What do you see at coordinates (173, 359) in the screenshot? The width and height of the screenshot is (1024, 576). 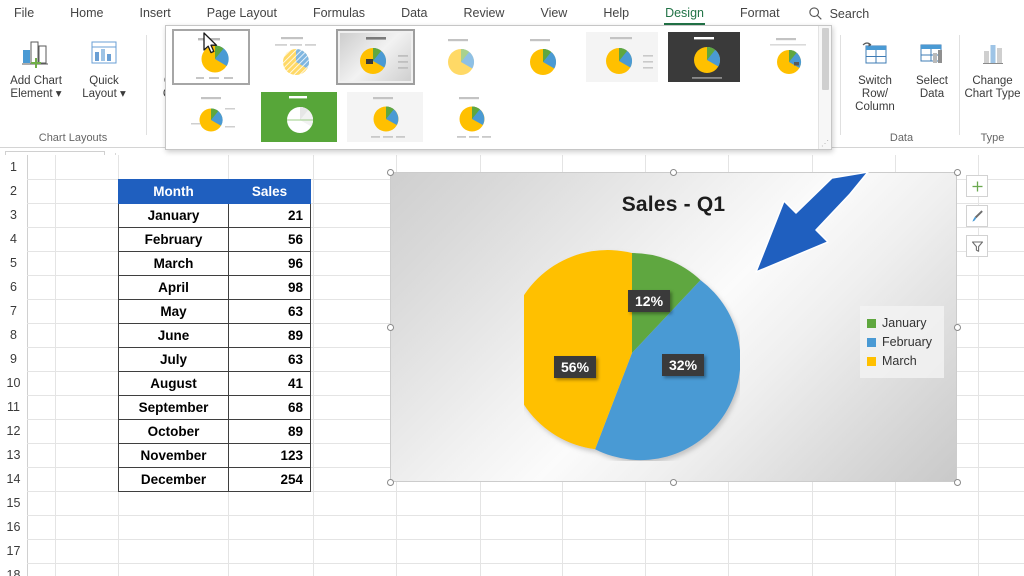 I see `cell-month: July` at bounding box center [173, 359].